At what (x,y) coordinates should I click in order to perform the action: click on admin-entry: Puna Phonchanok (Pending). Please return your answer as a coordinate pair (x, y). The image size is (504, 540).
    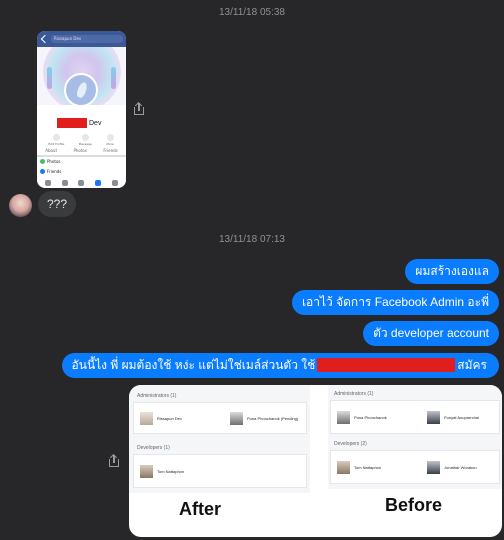
    Looking at the image, I should click on (264, 418).